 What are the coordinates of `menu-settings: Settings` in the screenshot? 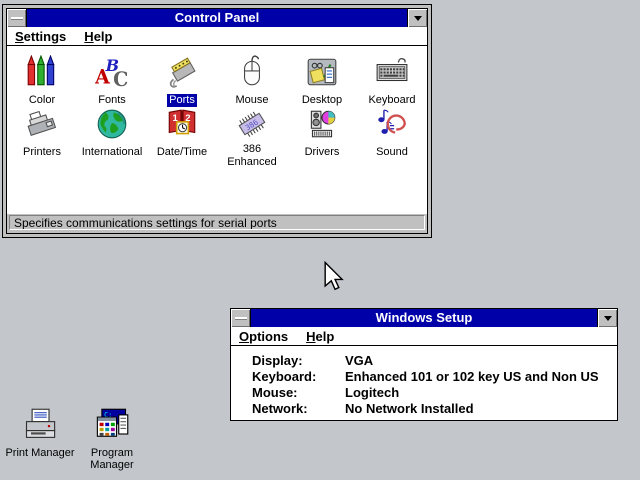 It's located at (40, 36).